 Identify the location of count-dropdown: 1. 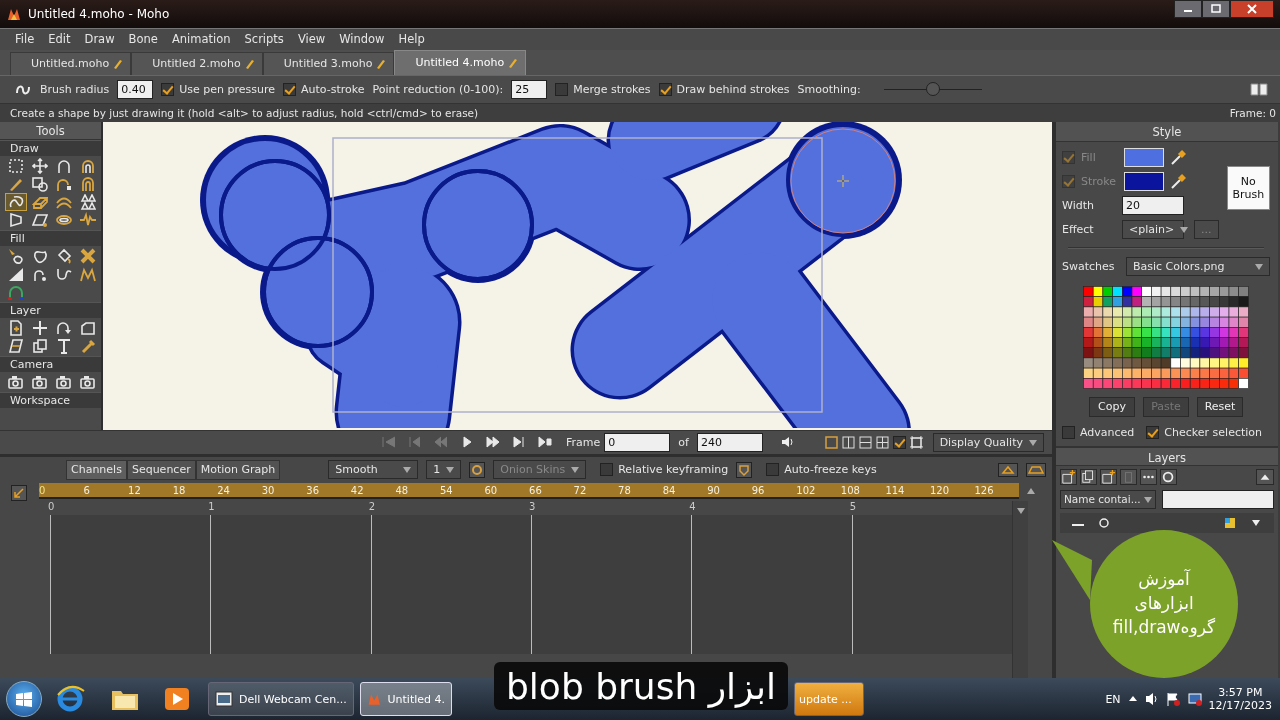
(444, 470).